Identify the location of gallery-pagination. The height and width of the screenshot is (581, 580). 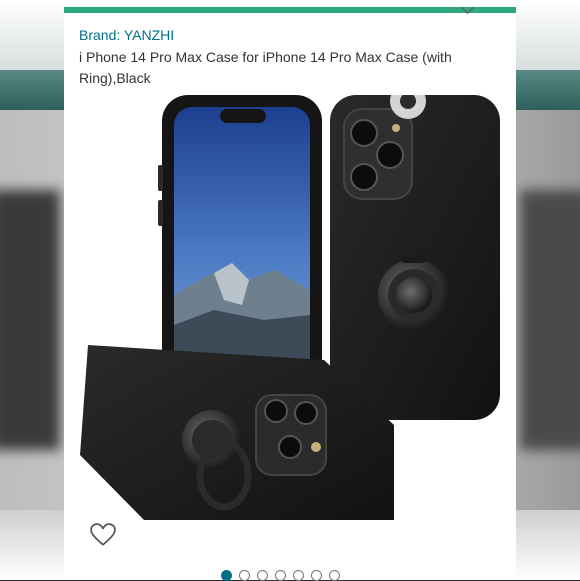
(280, 575).